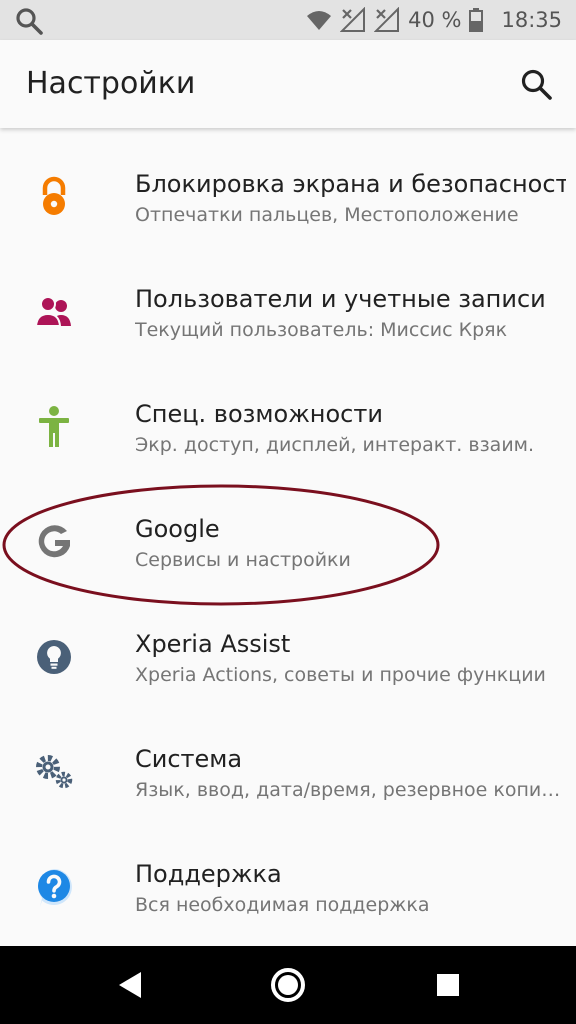 This screenshot has height=1024, width=576. What do you see at coordinates (319, 20) in the screenshot?
I see `wifi-icon` at bounding box center [319, 20].